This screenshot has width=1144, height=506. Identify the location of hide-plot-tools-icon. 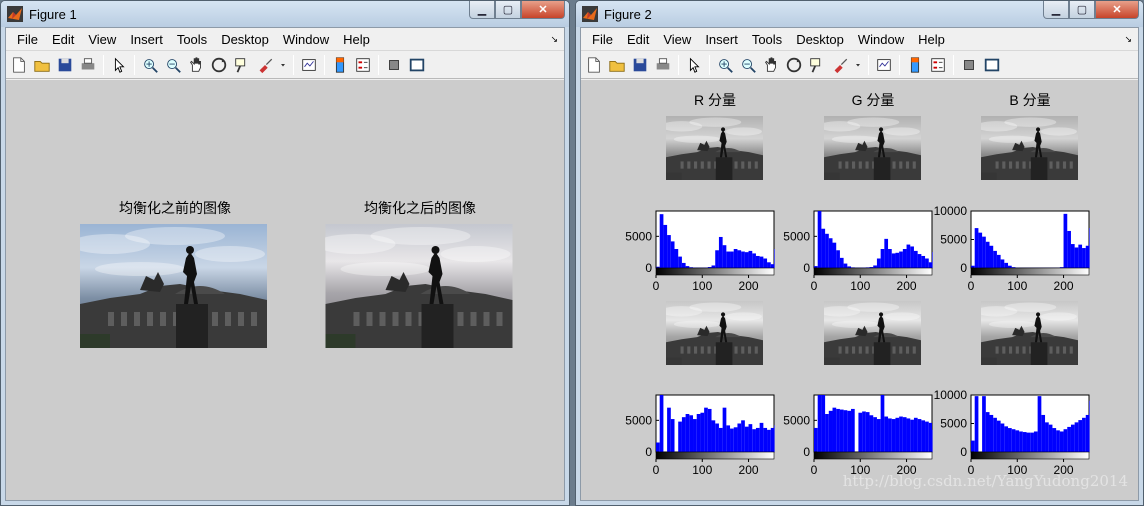
(969, 64).